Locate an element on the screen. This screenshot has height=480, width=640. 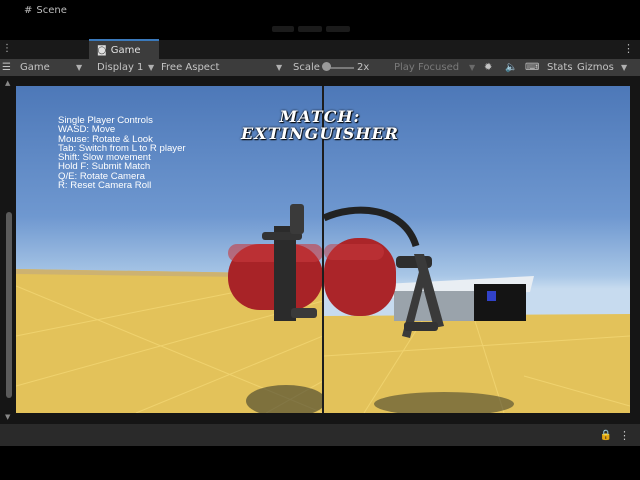
display-label: Display 1 is located at coordinates (120, 67).